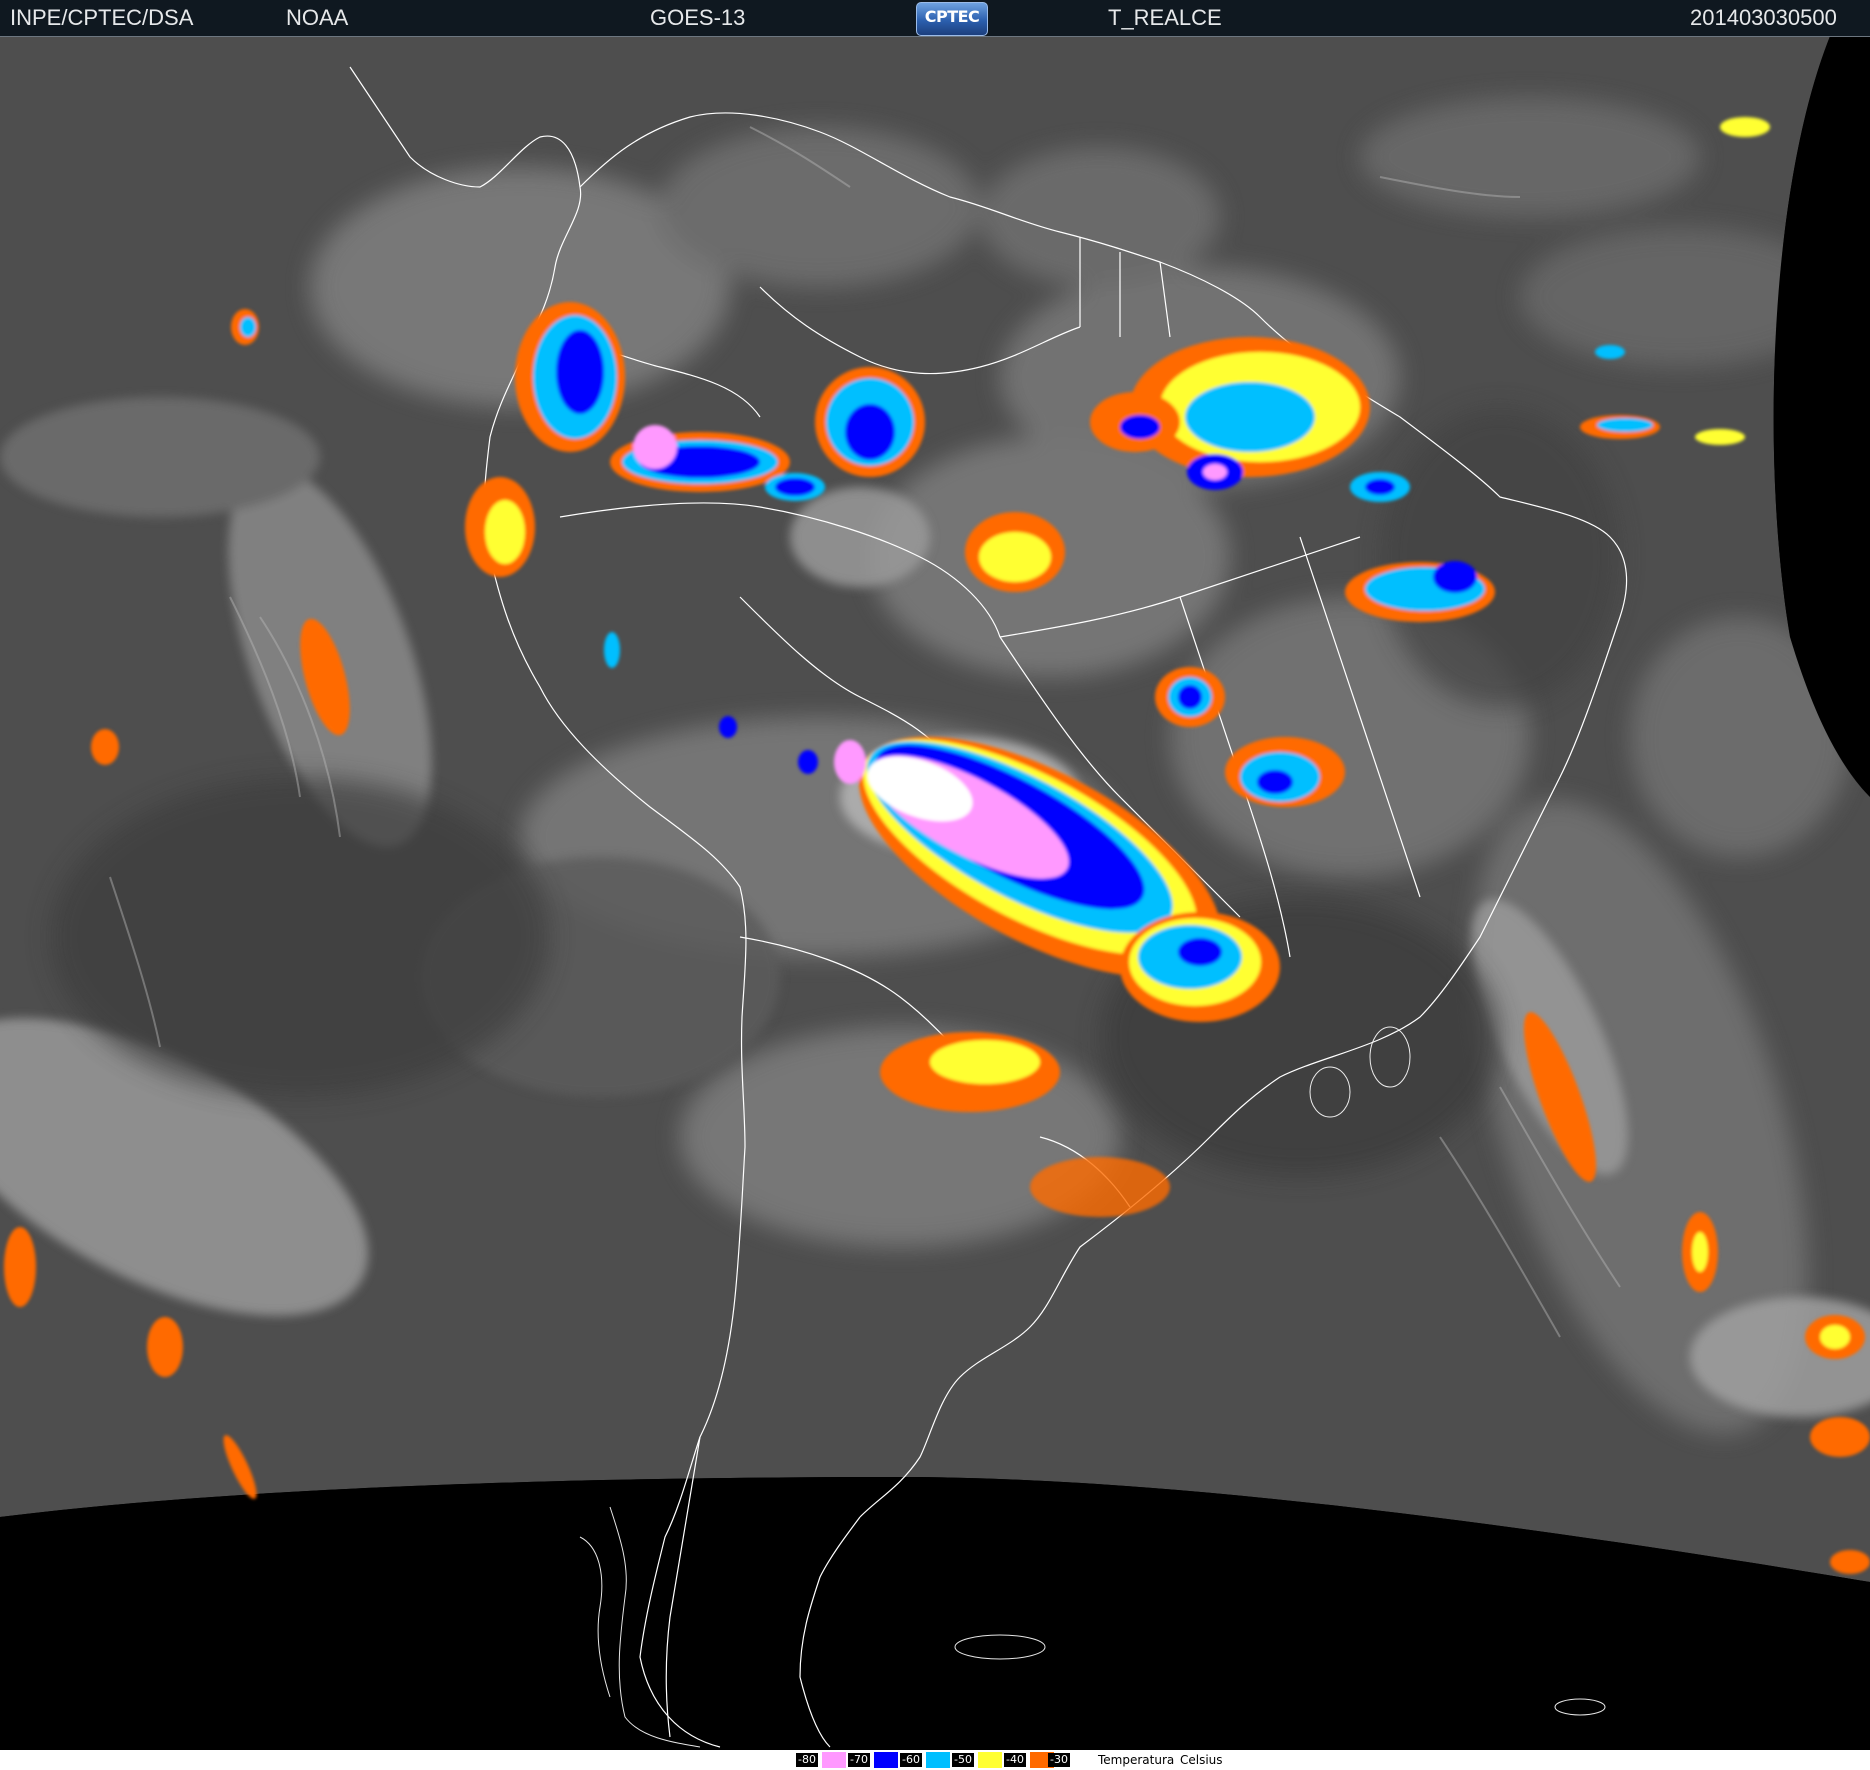  Describe the element at coordinates (1201, 1760) in the screenshot. I see `legend-caption-2: Celsius` at that location.